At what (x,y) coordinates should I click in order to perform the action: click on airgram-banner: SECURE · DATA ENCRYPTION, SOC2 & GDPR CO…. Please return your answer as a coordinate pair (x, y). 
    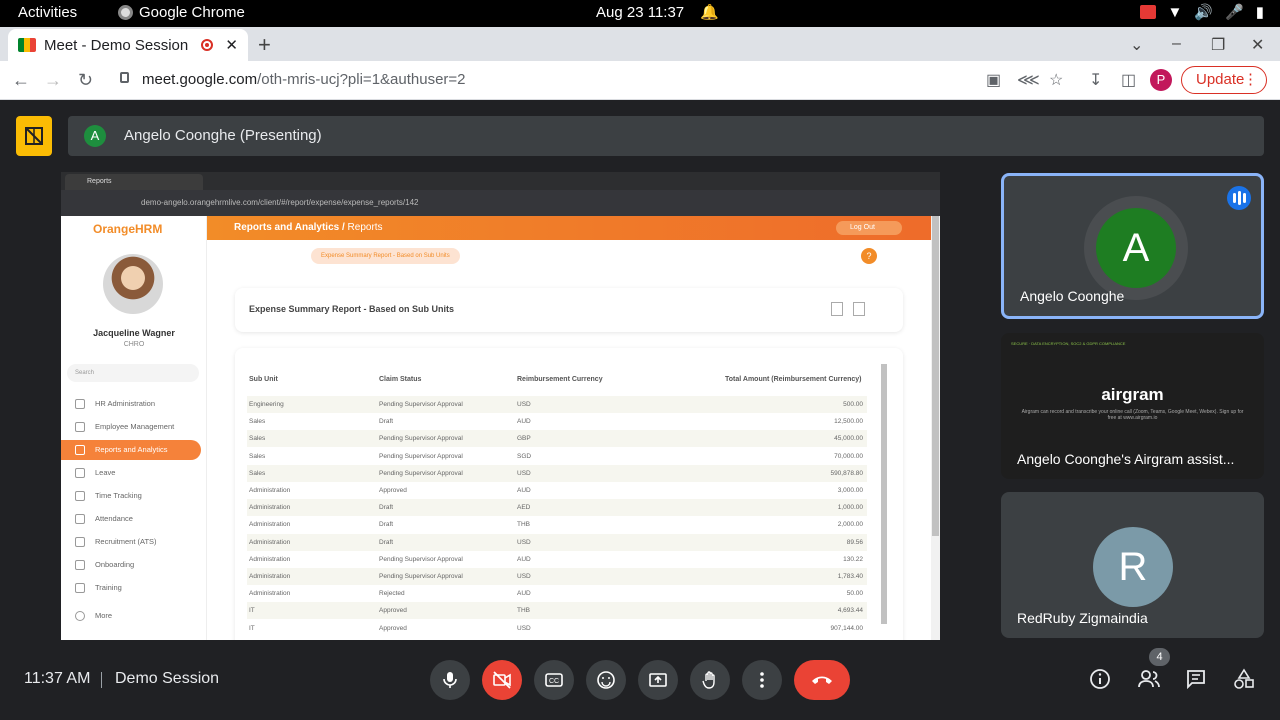
    Looking at the image, I should click on (1068, 343).